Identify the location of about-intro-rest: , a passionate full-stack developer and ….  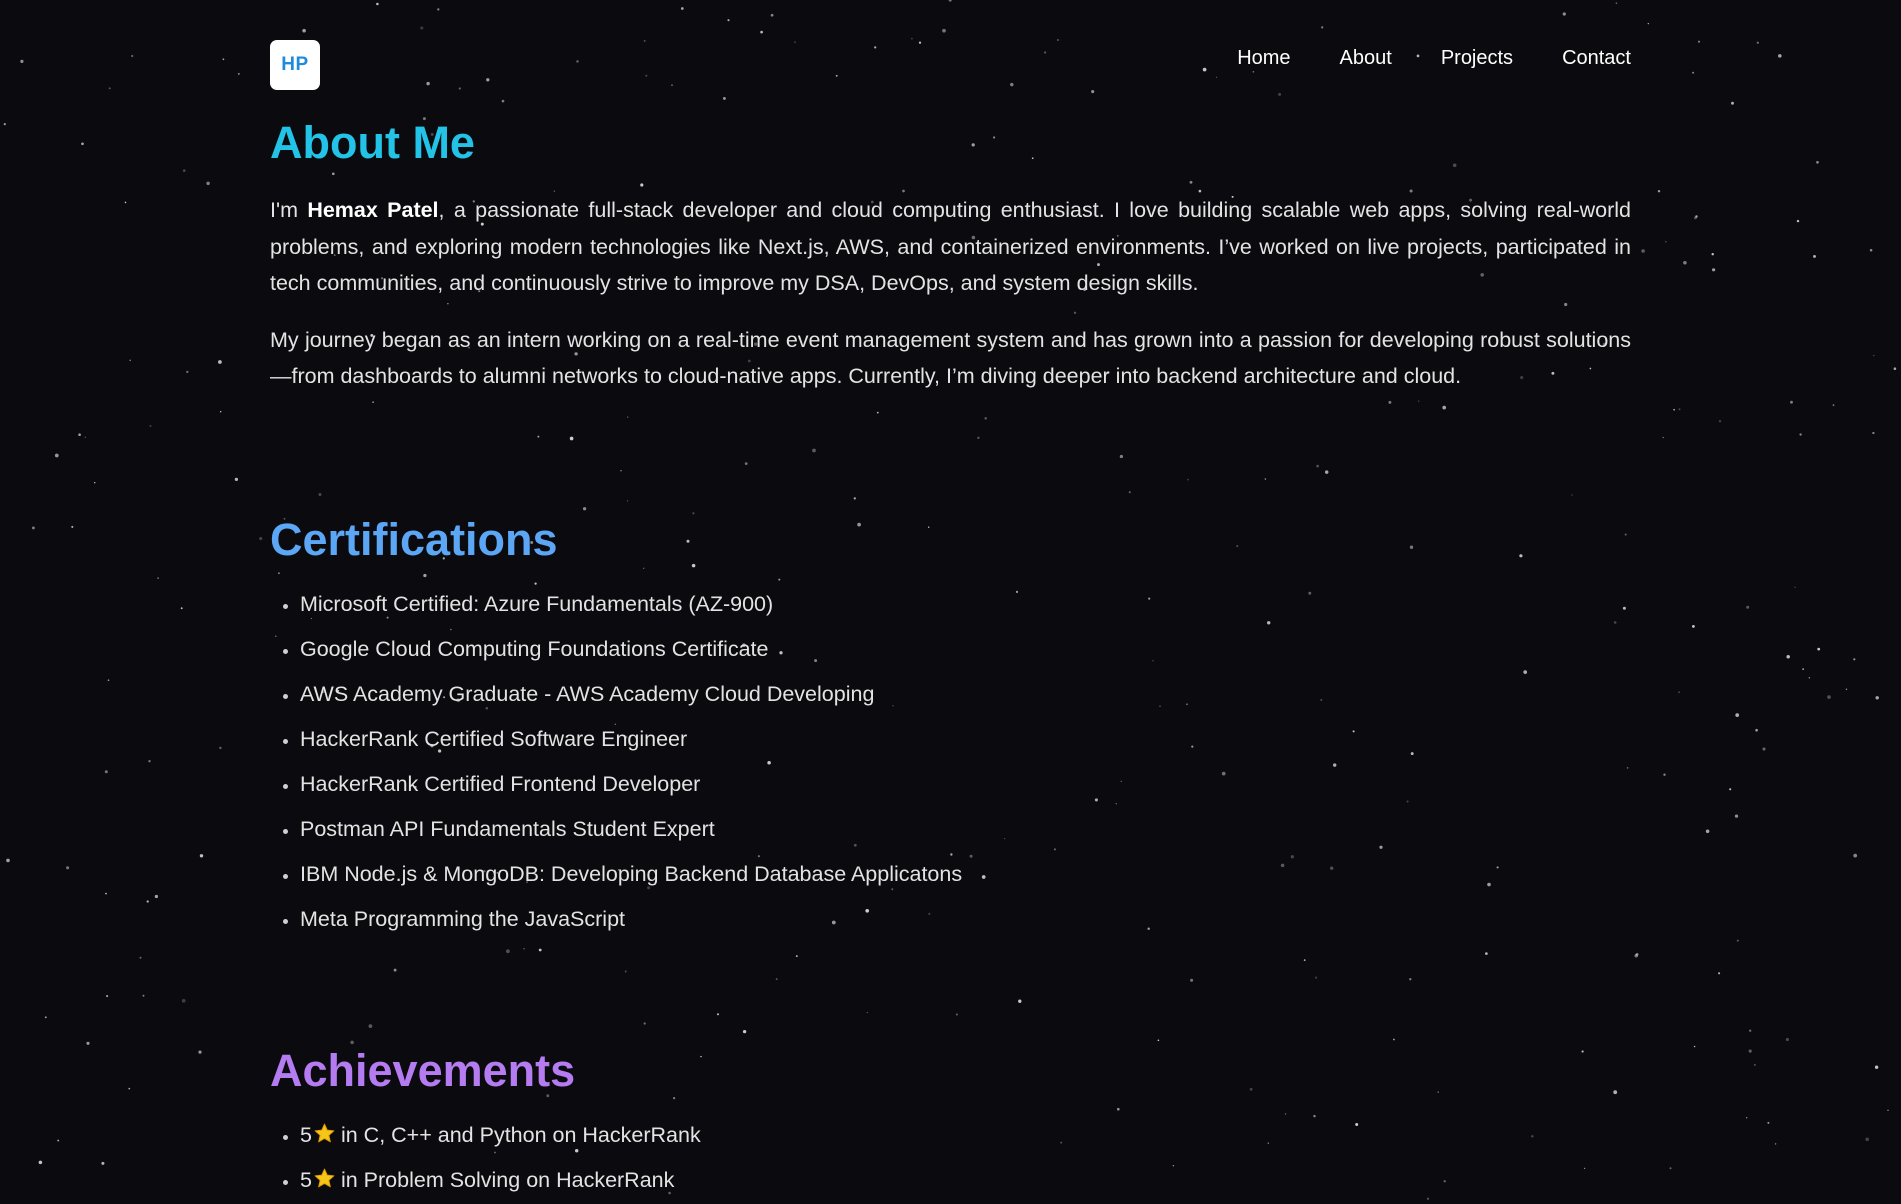
(950, 246).